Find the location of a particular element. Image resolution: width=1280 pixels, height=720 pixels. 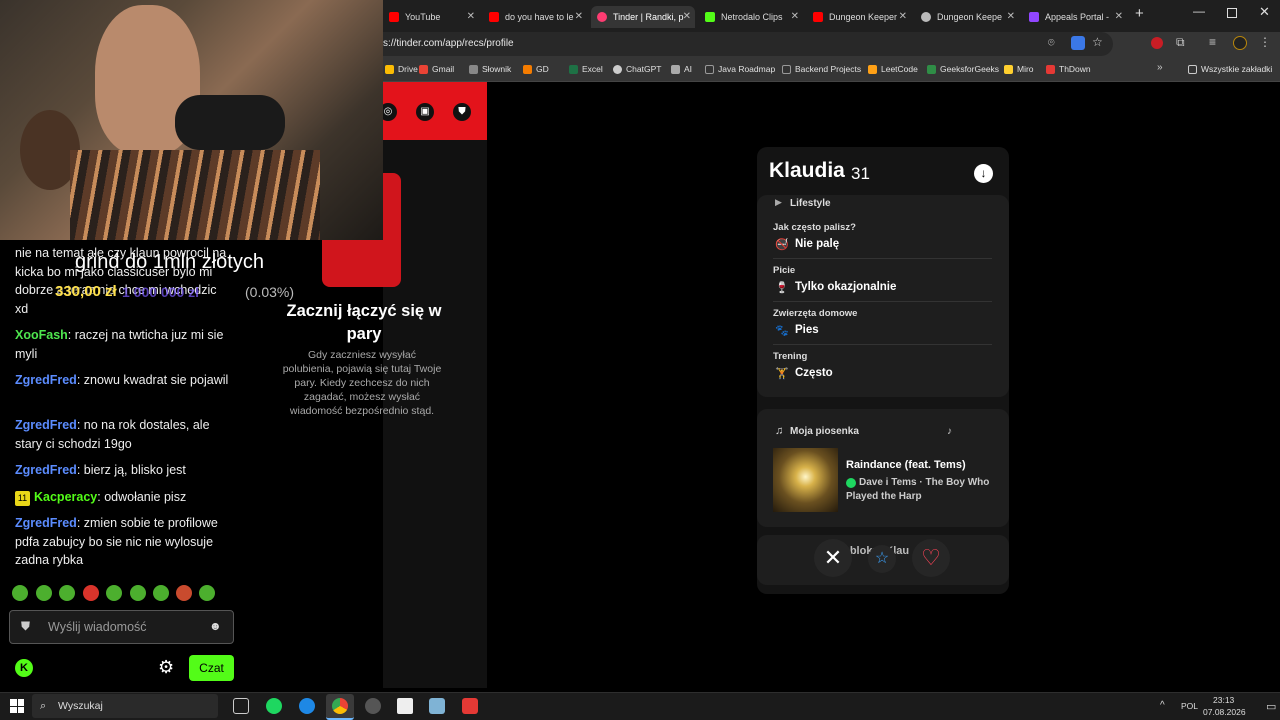

notification-icon: ▭ is located at coordinates (1271, 706).